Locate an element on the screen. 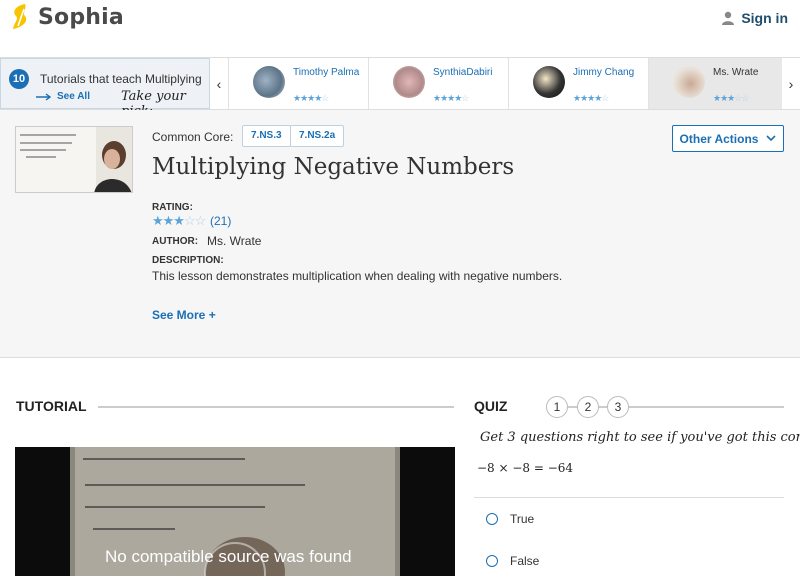 The width and height of the screenshot is (800, 582). scroll-right-button: › is located at coordinates (791, 83).